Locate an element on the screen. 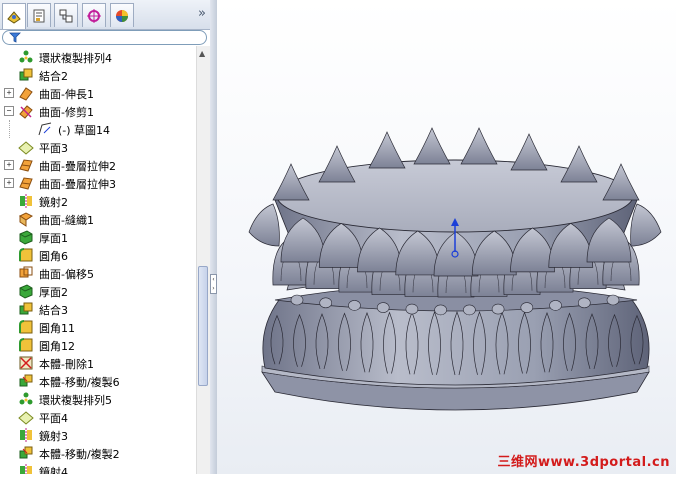 The width and height of the screenshot is (676, 478). tree-item: 本體-刪除1 is located at coordinates (98, 363).